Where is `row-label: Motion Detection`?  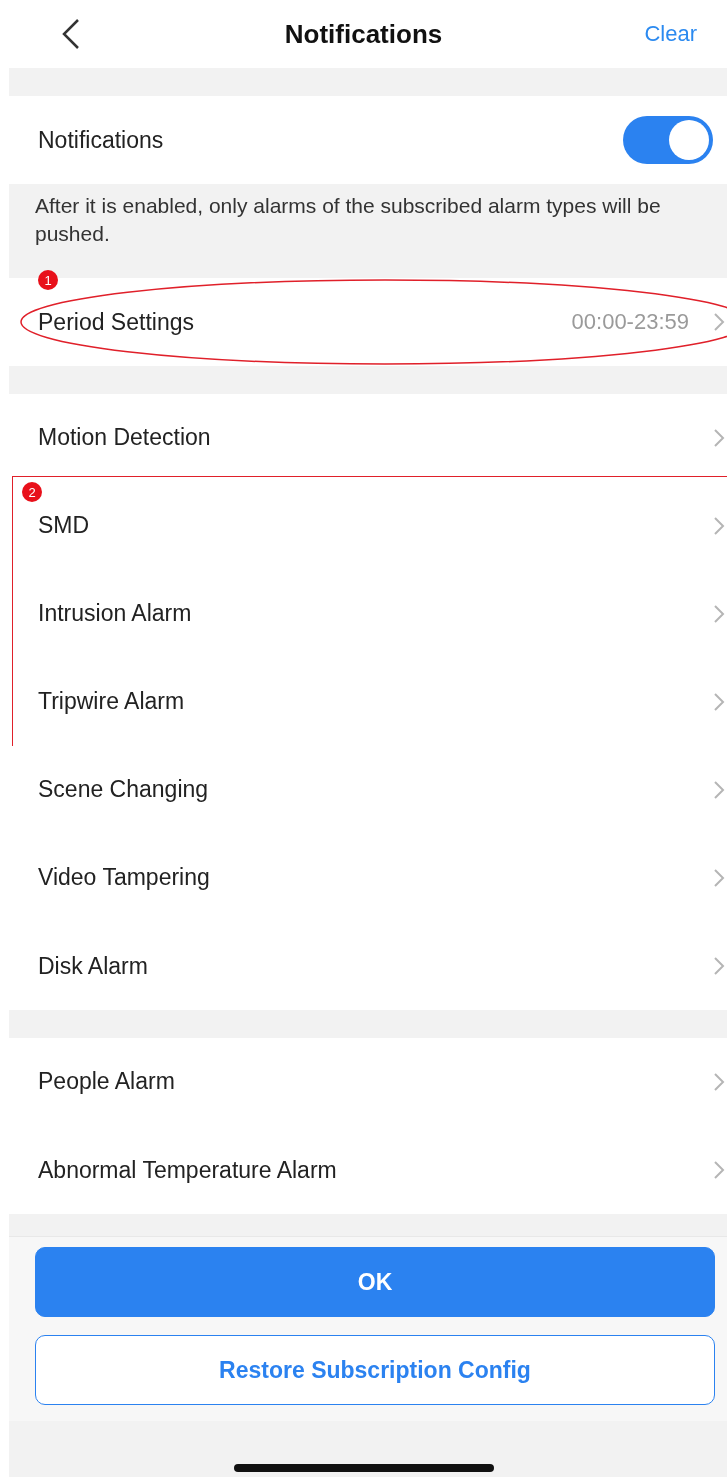
row-label: Motion Detection is located at coordinates (125, 437).